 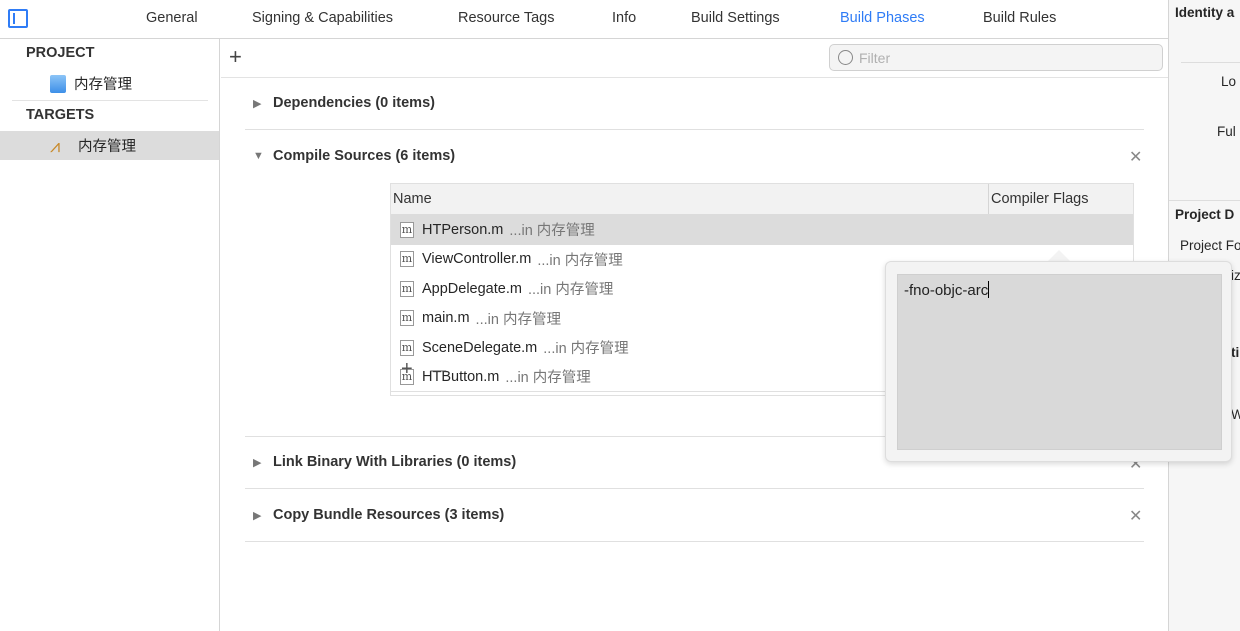 I want to click on tab-build-phases: Build Phases, so click(x=882, y=18).